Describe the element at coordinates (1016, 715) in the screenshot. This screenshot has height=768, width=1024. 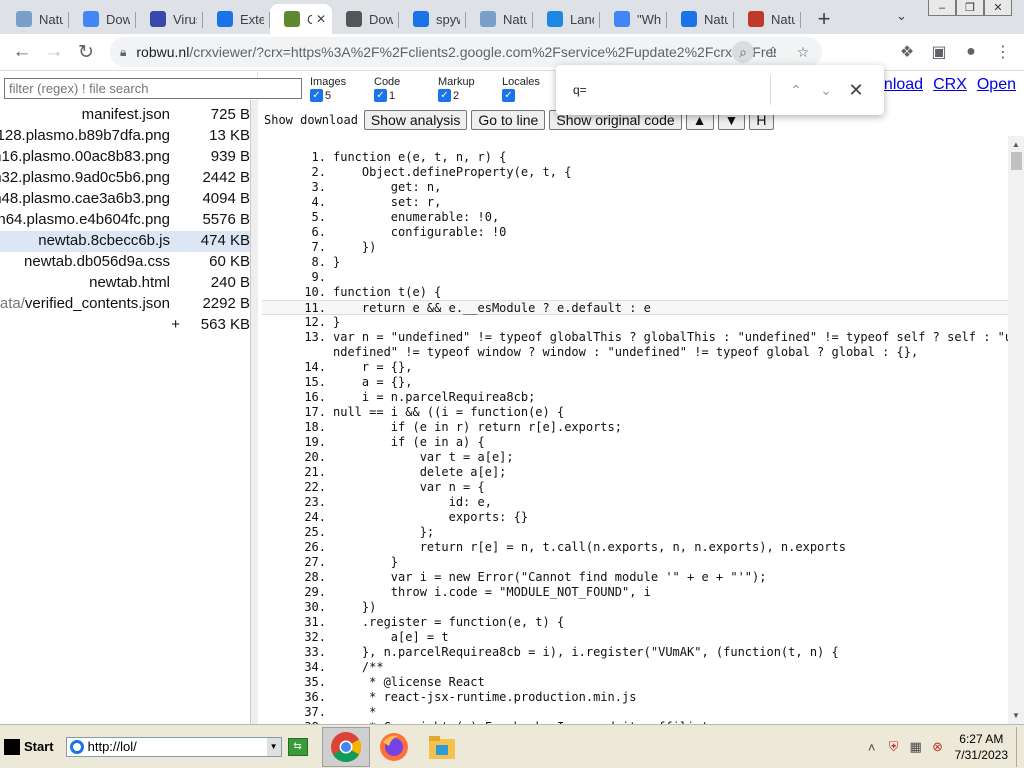
I see `scroll-down-icon: ▼` at that location.